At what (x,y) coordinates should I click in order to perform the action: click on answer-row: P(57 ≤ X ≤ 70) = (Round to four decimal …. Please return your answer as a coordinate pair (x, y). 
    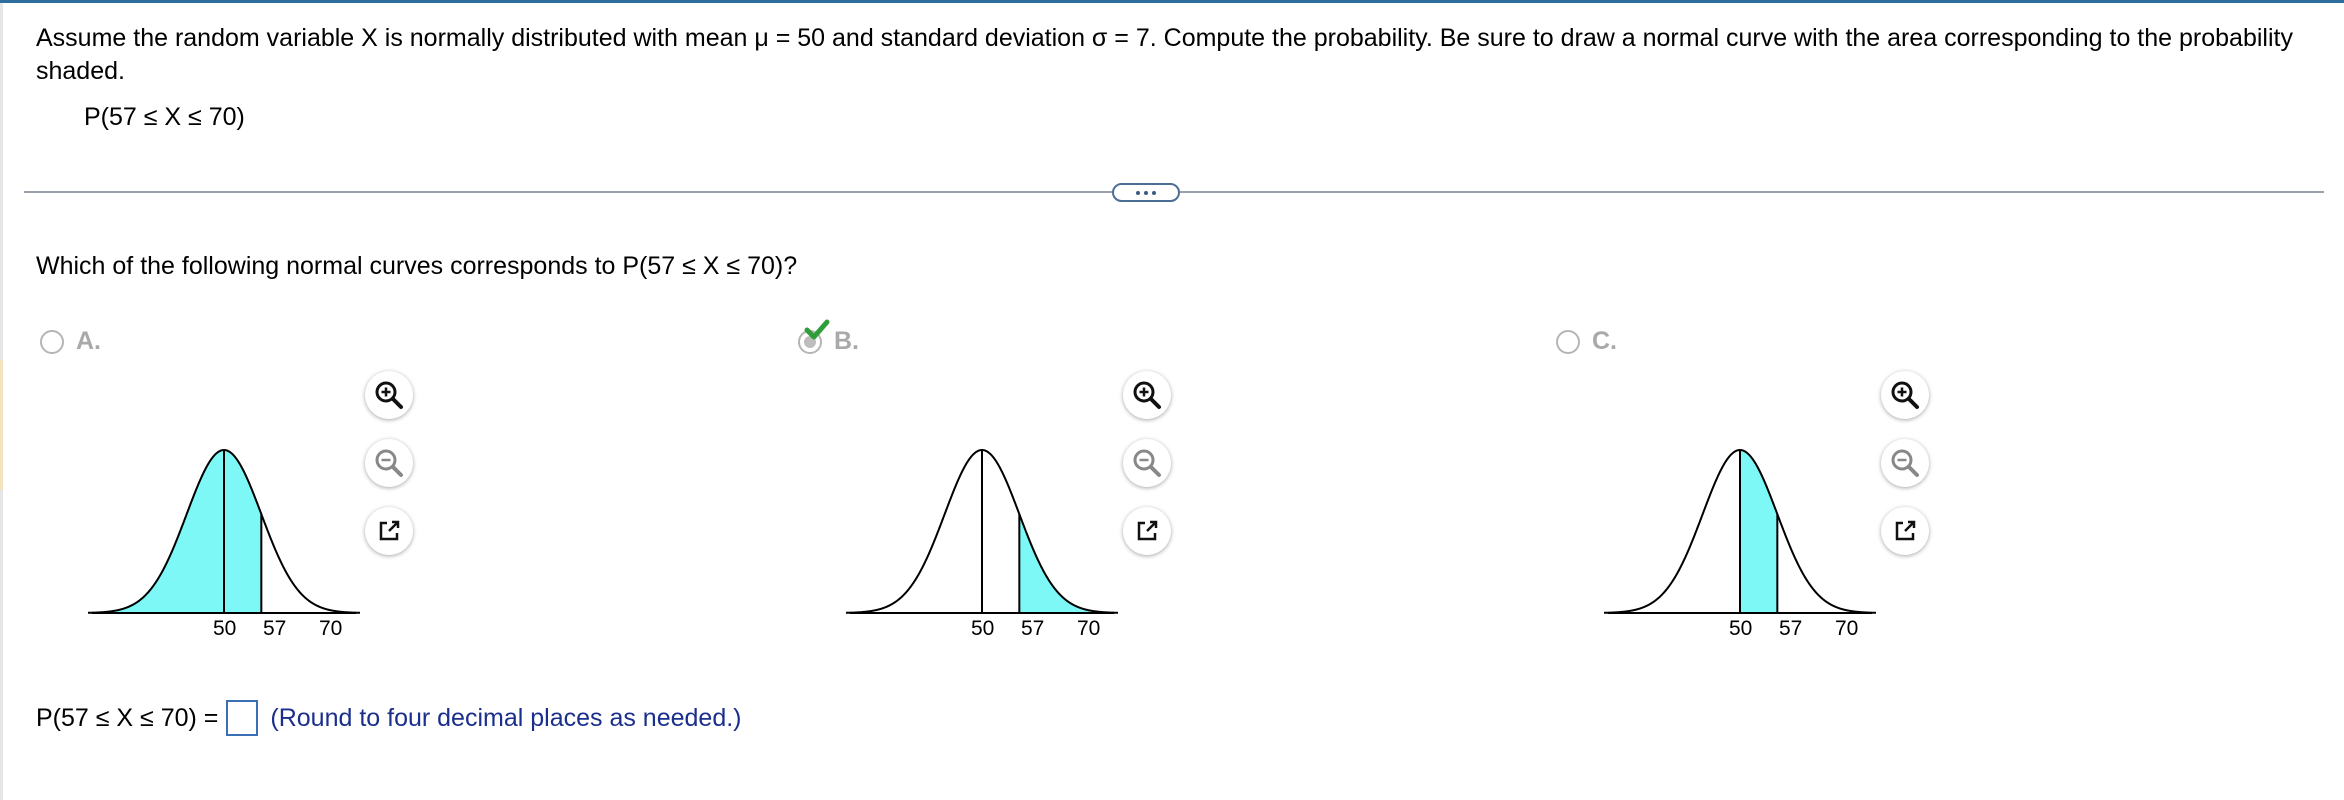
    Looking at the image, I should click on (389, 718).